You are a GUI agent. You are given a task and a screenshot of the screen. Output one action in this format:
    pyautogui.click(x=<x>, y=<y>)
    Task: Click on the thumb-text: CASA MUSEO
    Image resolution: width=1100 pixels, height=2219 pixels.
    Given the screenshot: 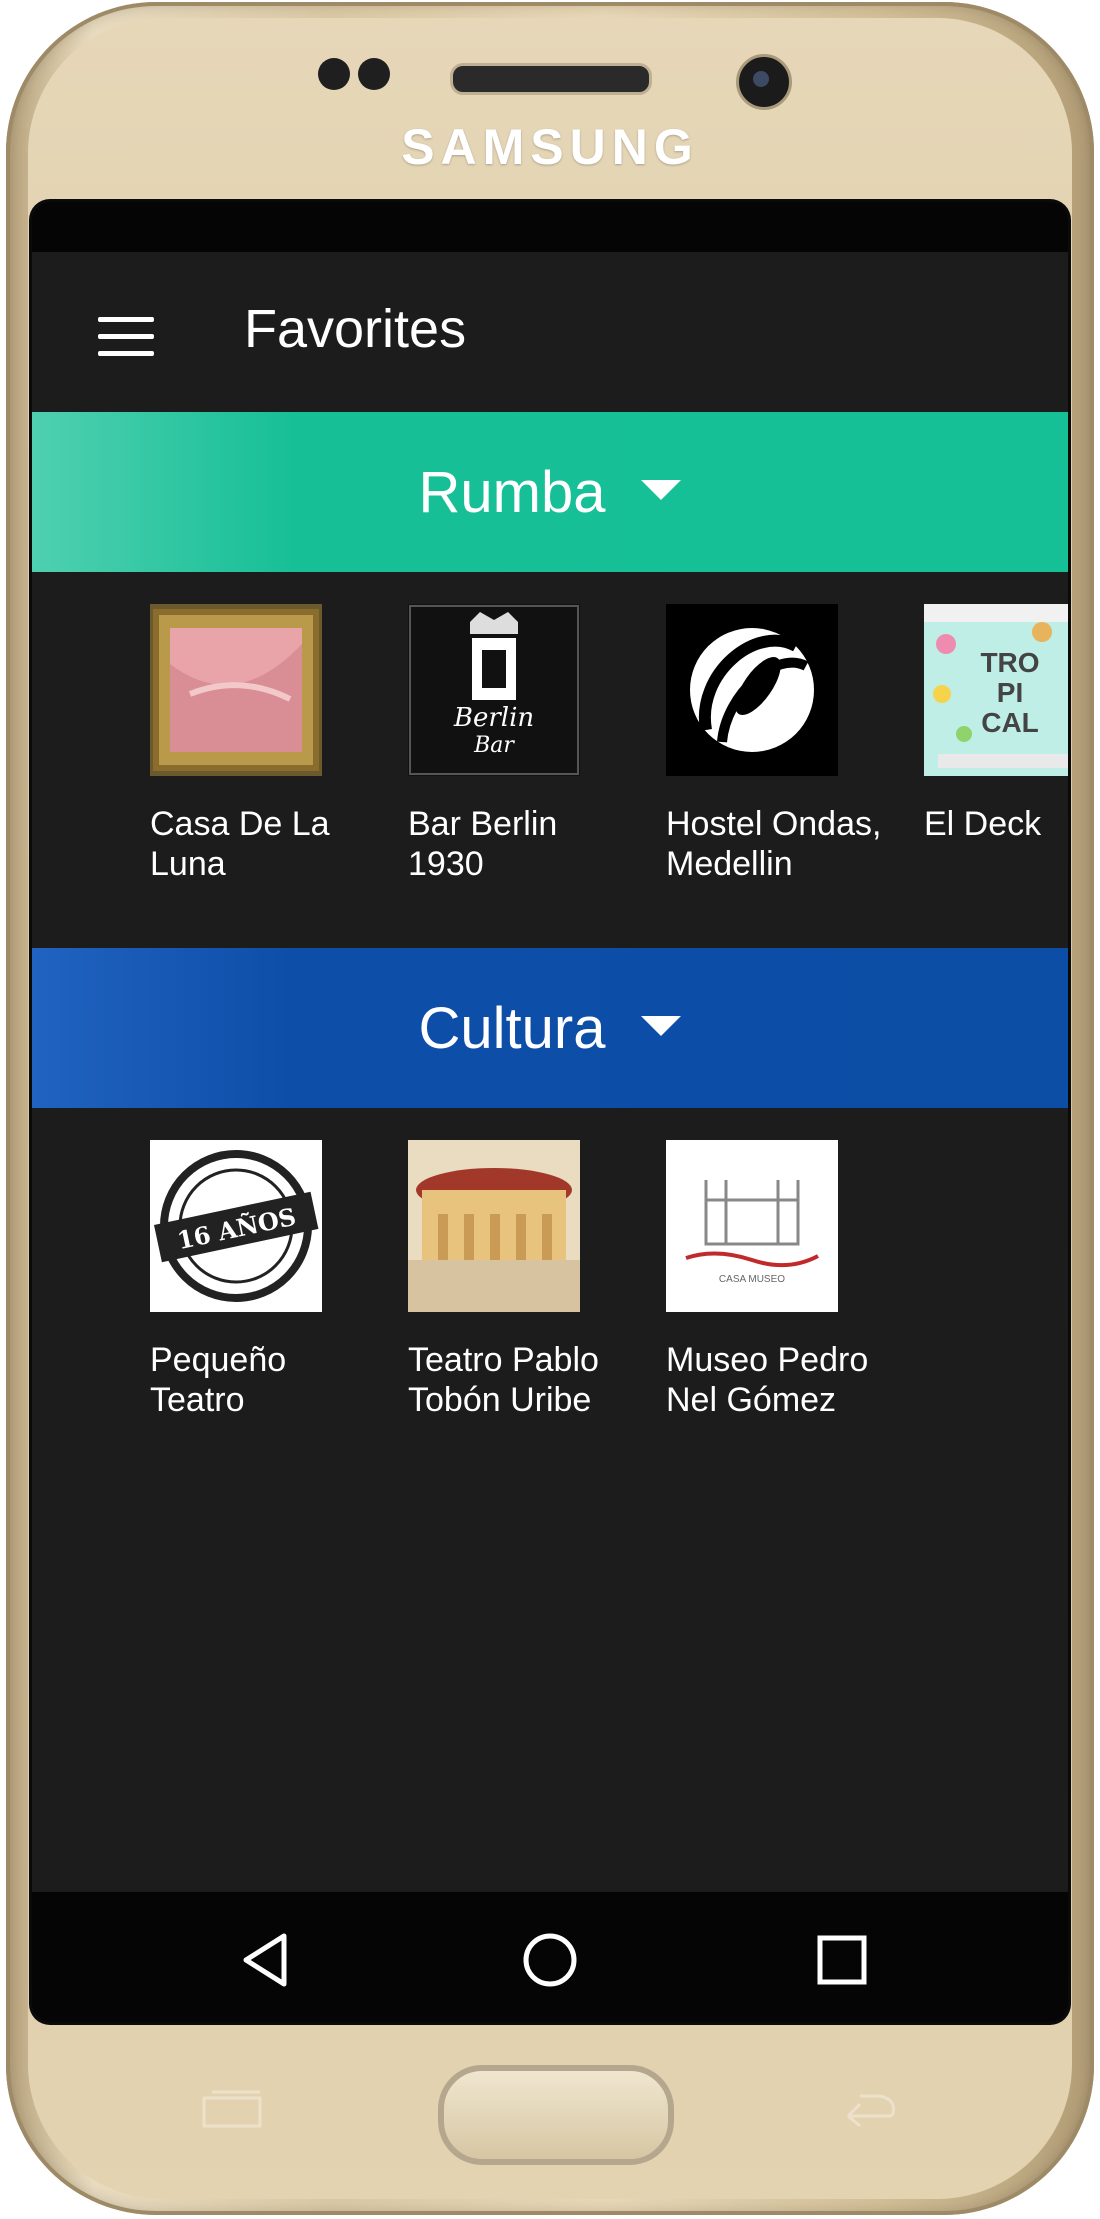 What is the action you would take?
    pyautogui.click(x=752, y=1279)
    